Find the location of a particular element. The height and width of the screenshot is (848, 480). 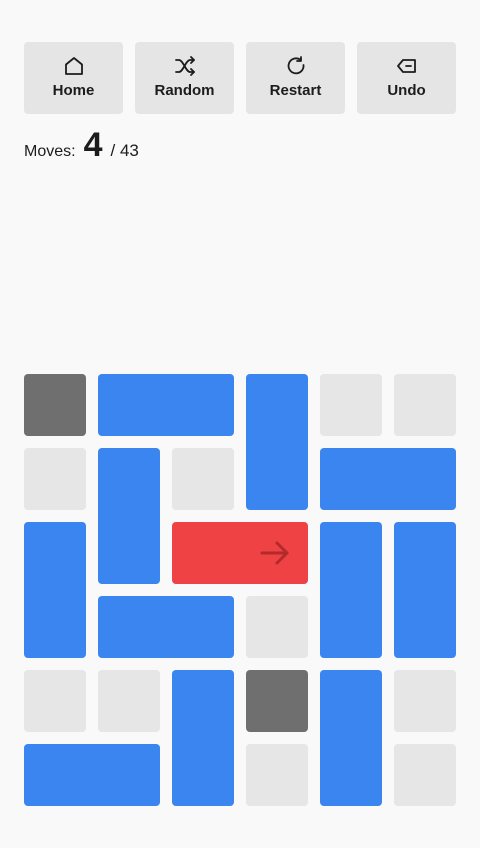

moves-counter: Moves: 4 / 43 is located at coordinates (81, 146).